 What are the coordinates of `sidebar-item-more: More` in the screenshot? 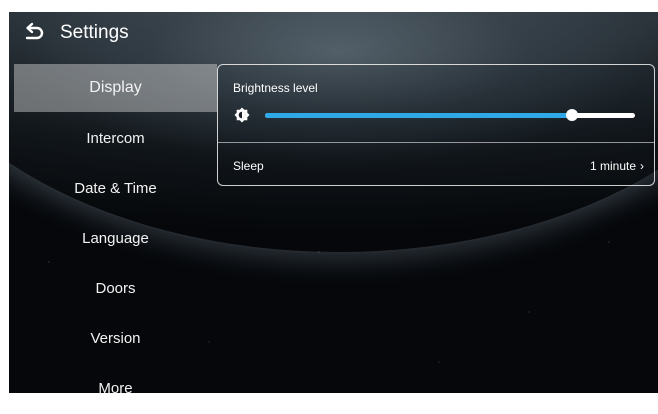 It's located at (115, 388).